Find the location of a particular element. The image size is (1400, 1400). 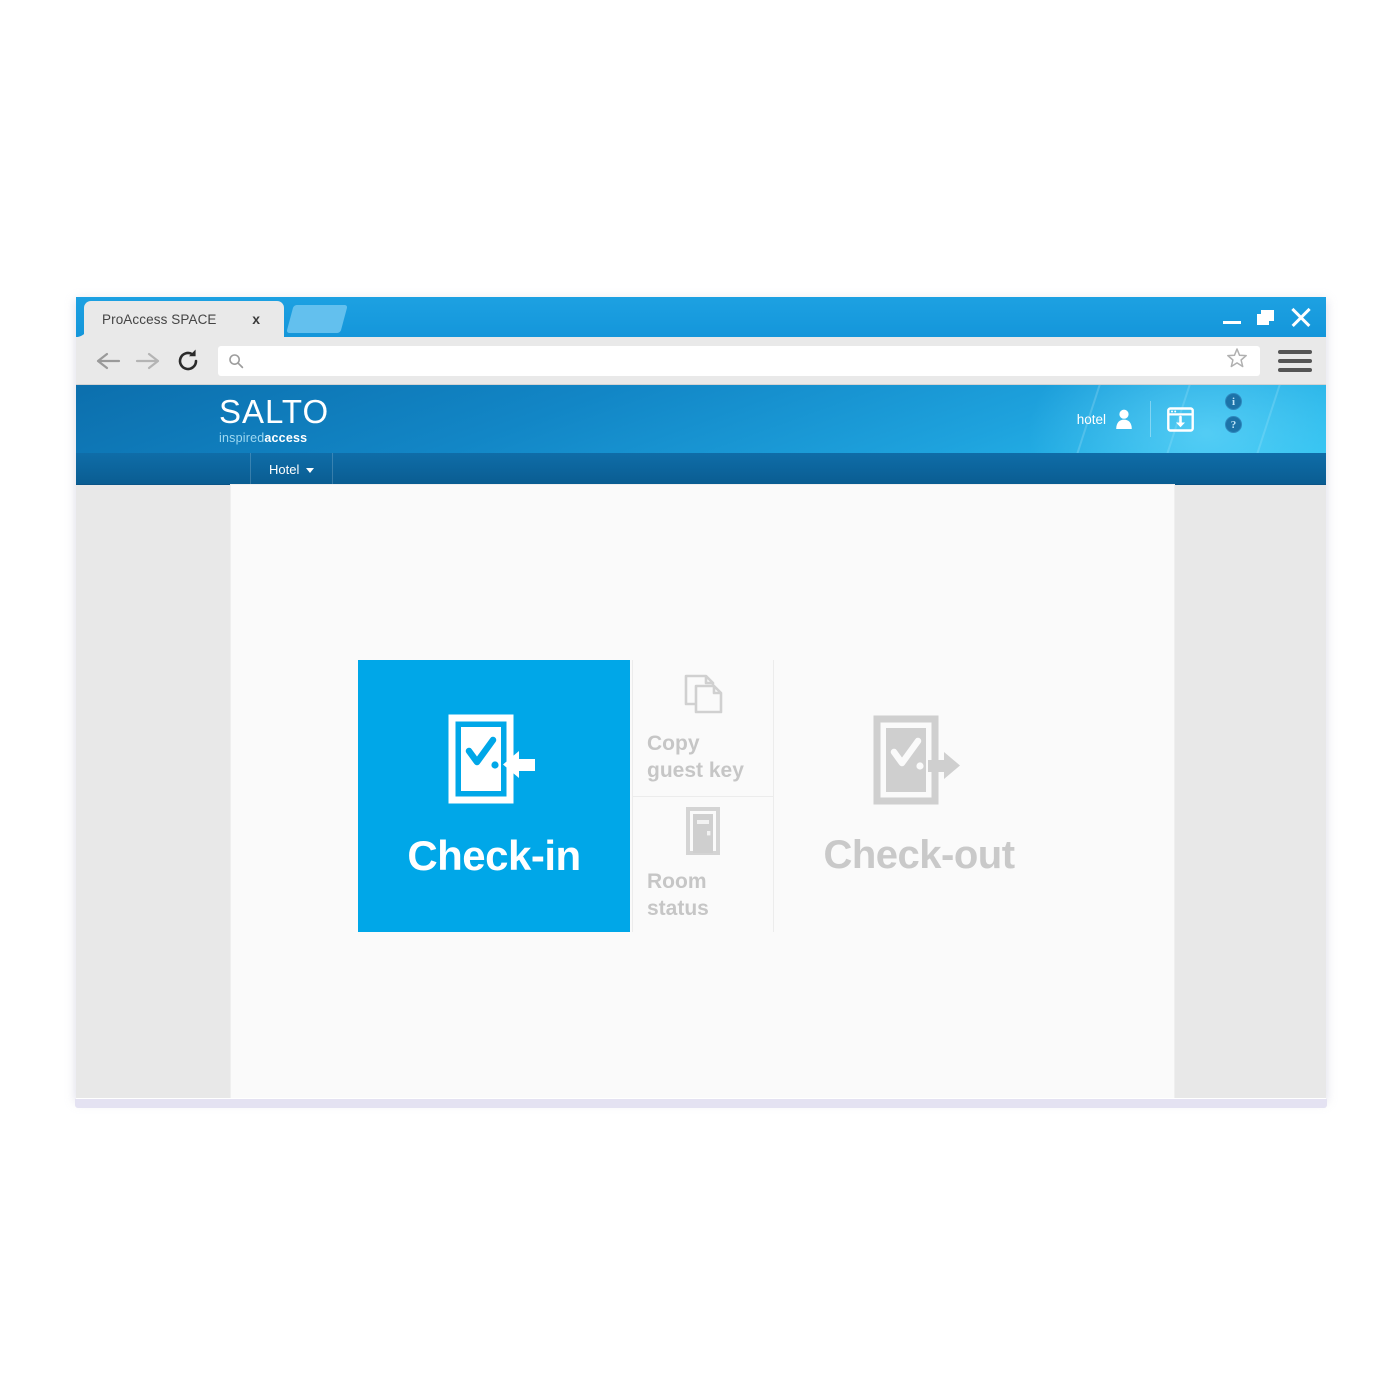

salto-logo: SALTO inspiredaccess is located at coordinates (274, 419).